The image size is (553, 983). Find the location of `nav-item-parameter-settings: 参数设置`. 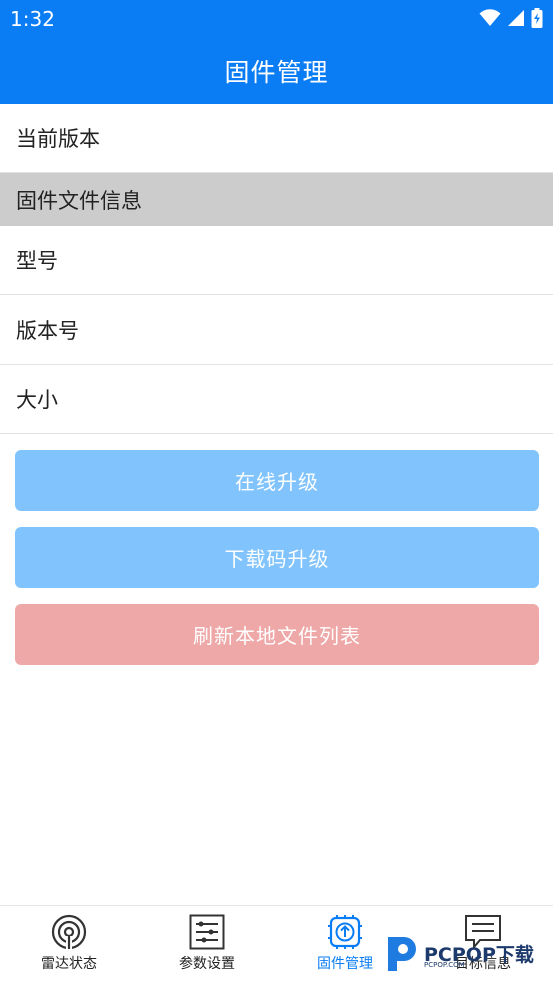

nav-item-parameter-settings: 参数设置 is located at coordinates (207, 944).